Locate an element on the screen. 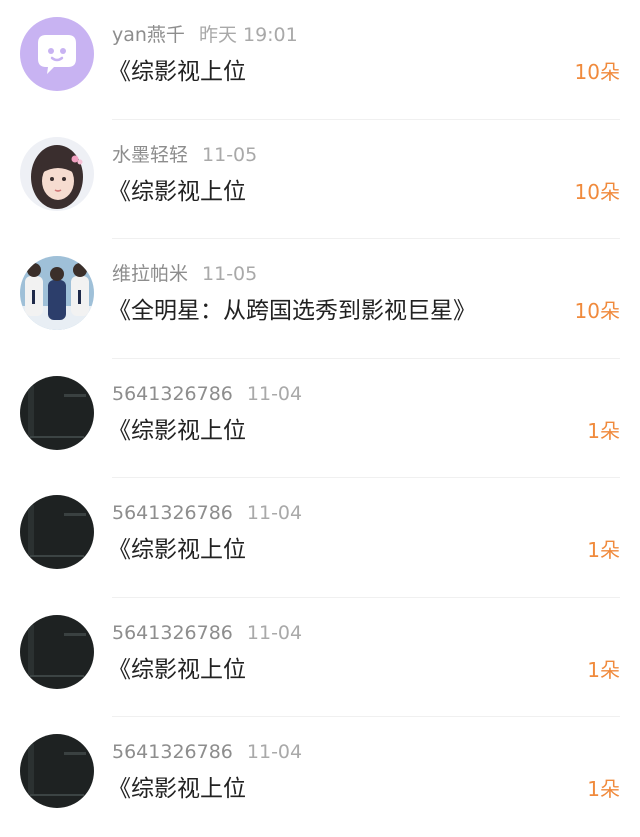  username: 水墨轻轻 is located at coordinates (150, 155).